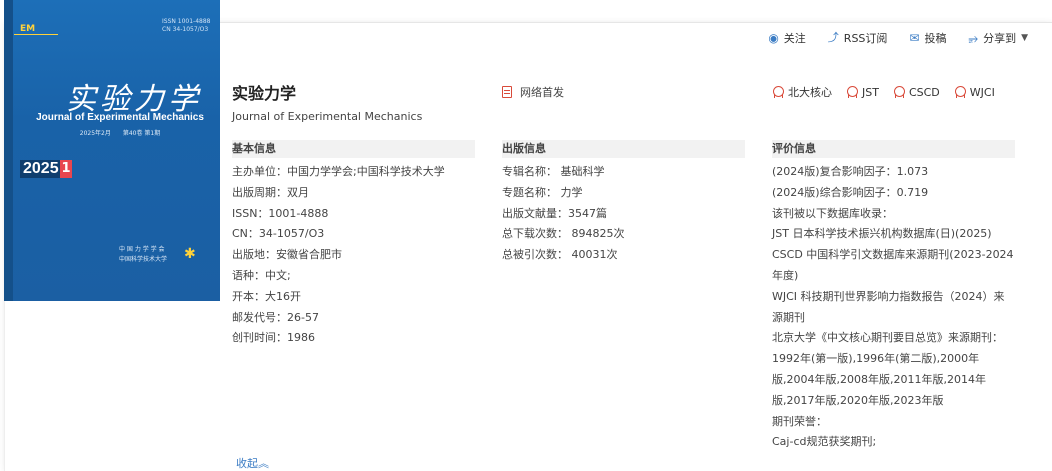 This screenshot has height=471, width=1052. What do you see at coordinates (786, 38) in the screenshot?
I see `follow-button: ◉ 关注` at bounding box center [786, 38].